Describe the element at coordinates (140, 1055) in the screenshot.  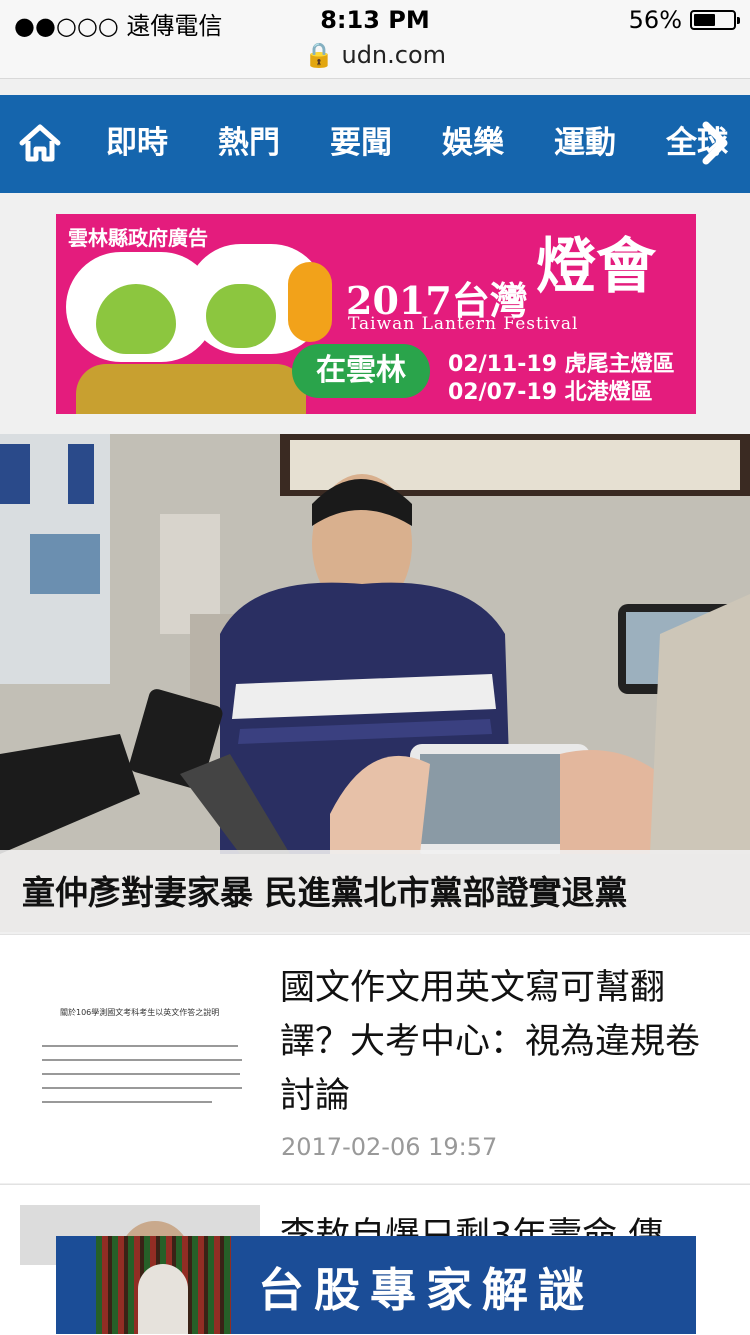
I see `story-thumbnail: 關於106學測國文考科考生以英文作答之說明` at that location.